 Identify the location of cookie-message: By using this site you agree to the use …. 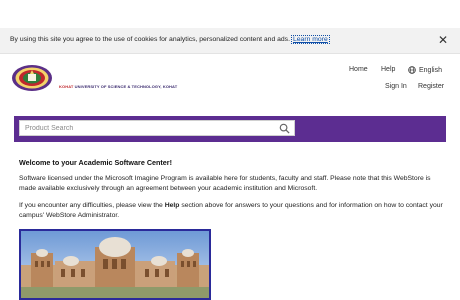
(170, 39).